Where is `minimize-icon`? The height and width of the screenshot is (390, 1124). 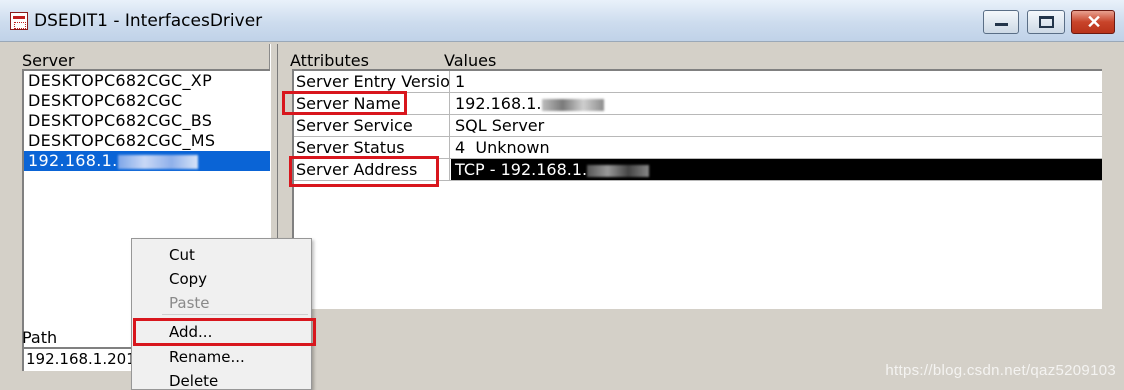
minimize-icon is located at coordinates (1001, 24).